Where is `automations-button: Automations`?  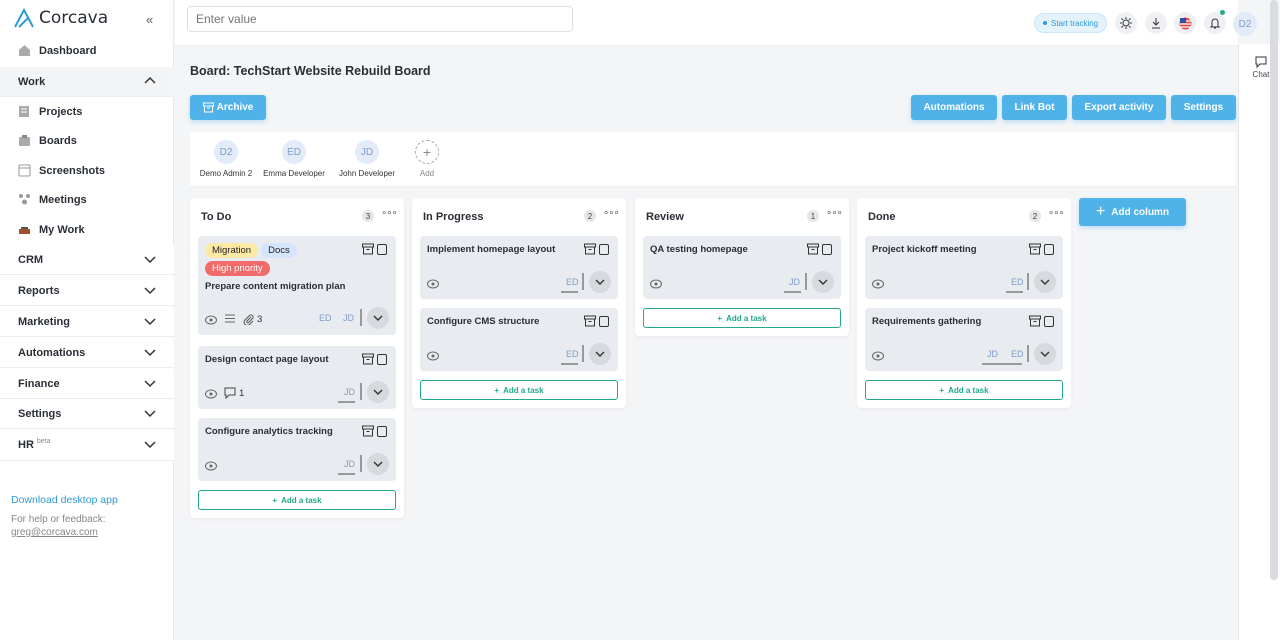
automations-button: Automations is located at coordinates (954, 107).